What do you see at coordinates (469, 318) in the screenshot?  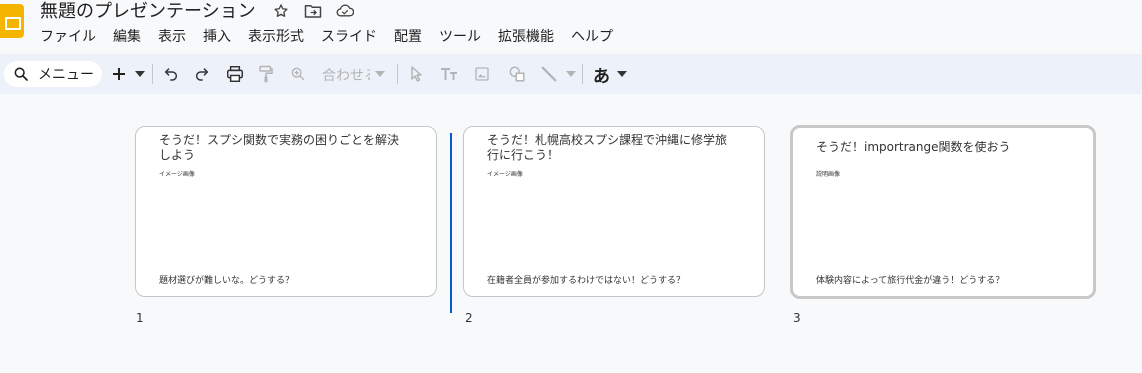 I see `slide-number-2: 2` at bounding box center [469, 318].